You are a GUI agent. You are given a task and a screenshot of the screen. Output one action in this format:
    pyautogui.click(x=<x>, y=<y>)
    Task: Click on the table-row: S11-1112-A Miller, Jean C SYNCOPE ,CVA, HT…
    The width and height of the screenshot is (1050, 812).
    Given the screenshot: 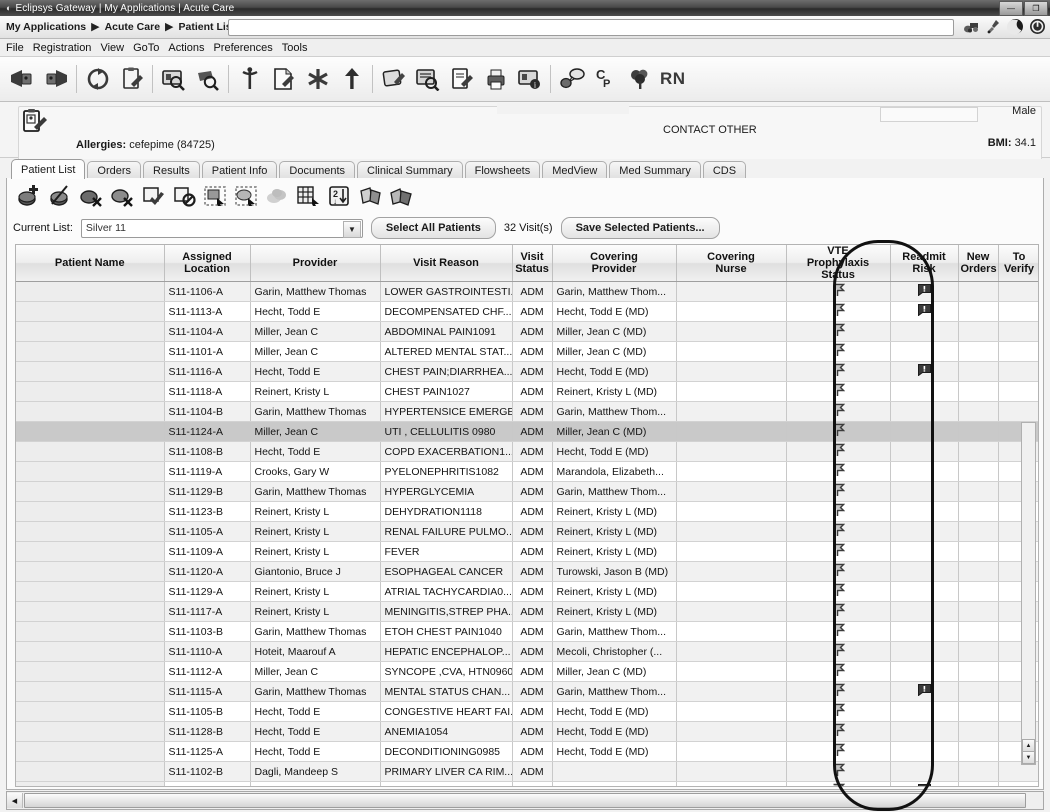 What is the action you would take?
    pyautogui.click(x=527, y=671)
    